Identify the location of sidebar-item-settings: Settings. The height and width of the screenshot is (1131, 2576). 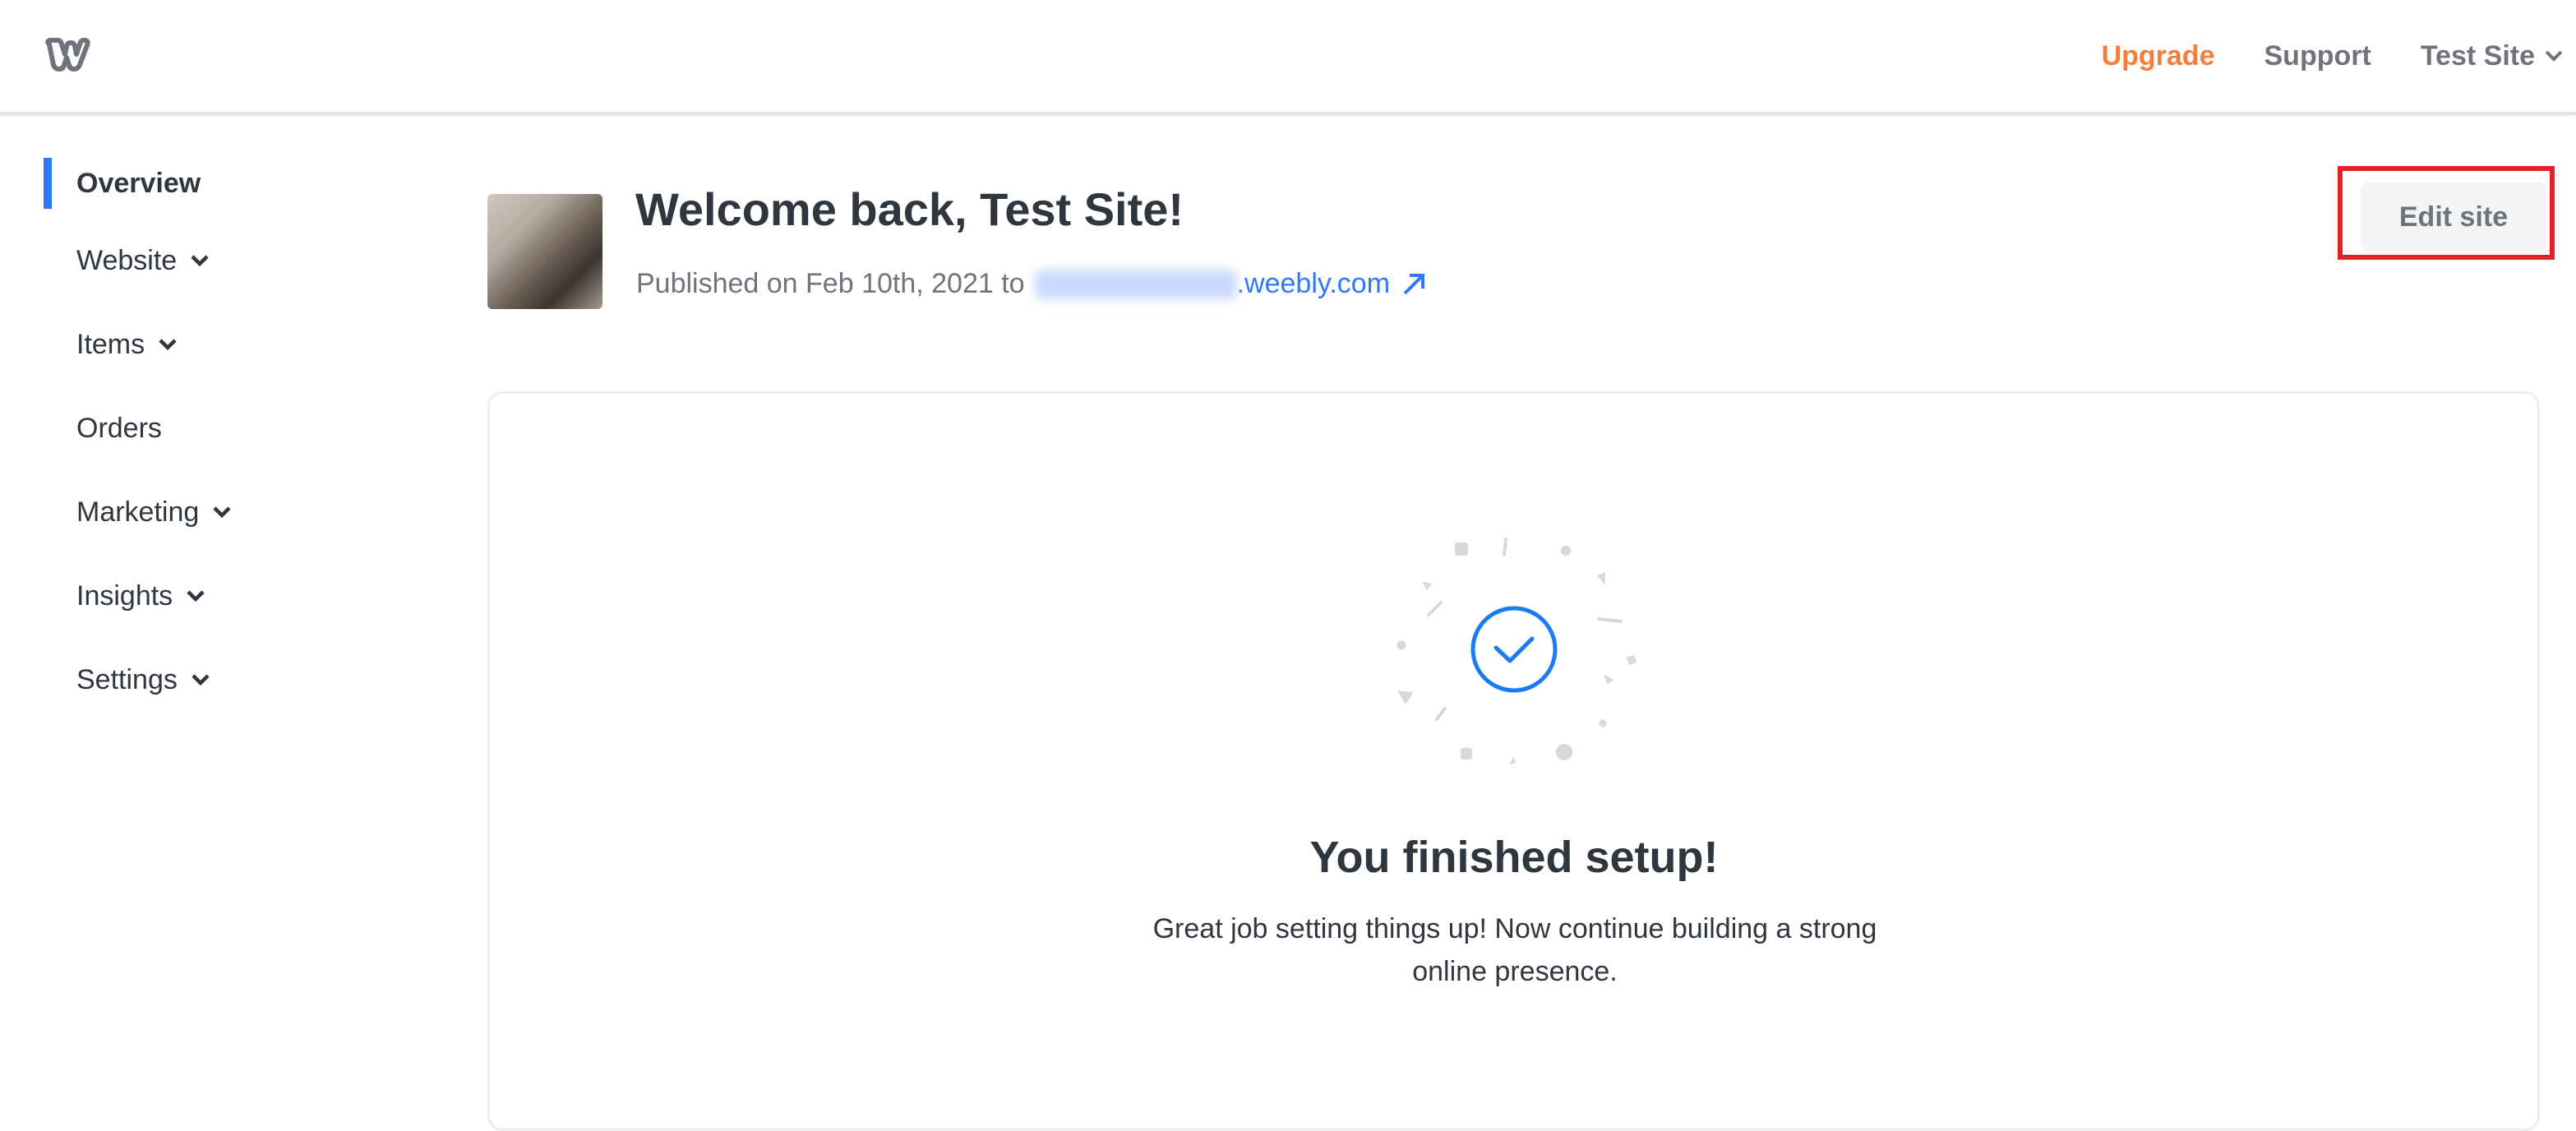
(205, 680).